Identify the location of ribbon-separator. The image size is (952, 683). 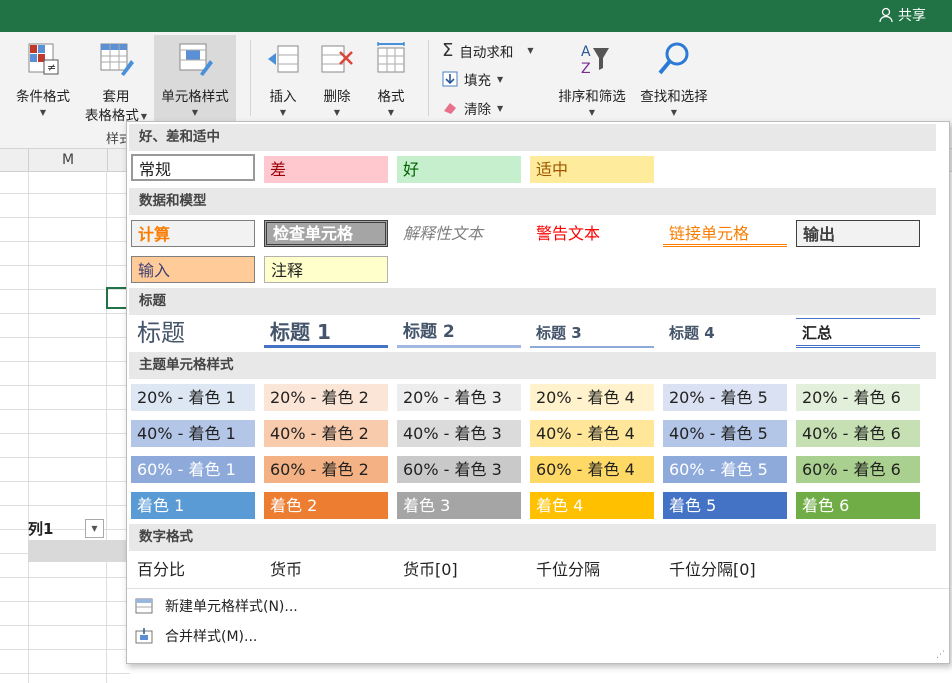
(428, 78).